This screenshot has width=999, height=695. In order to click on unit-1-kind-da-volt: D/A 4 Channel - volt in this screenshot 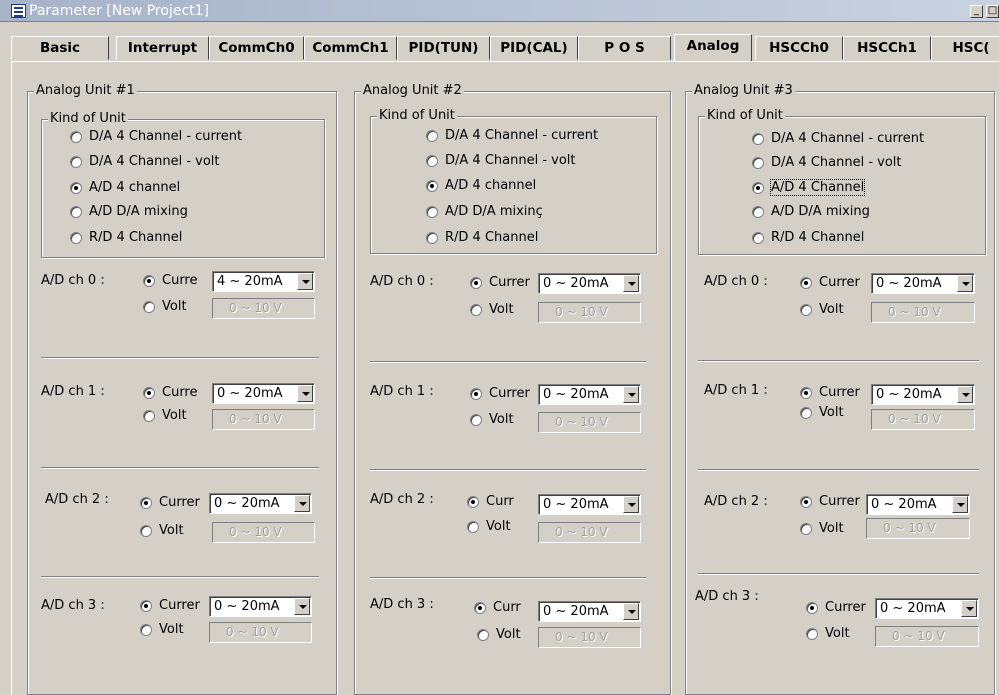, I will do `click(145, 161)`.